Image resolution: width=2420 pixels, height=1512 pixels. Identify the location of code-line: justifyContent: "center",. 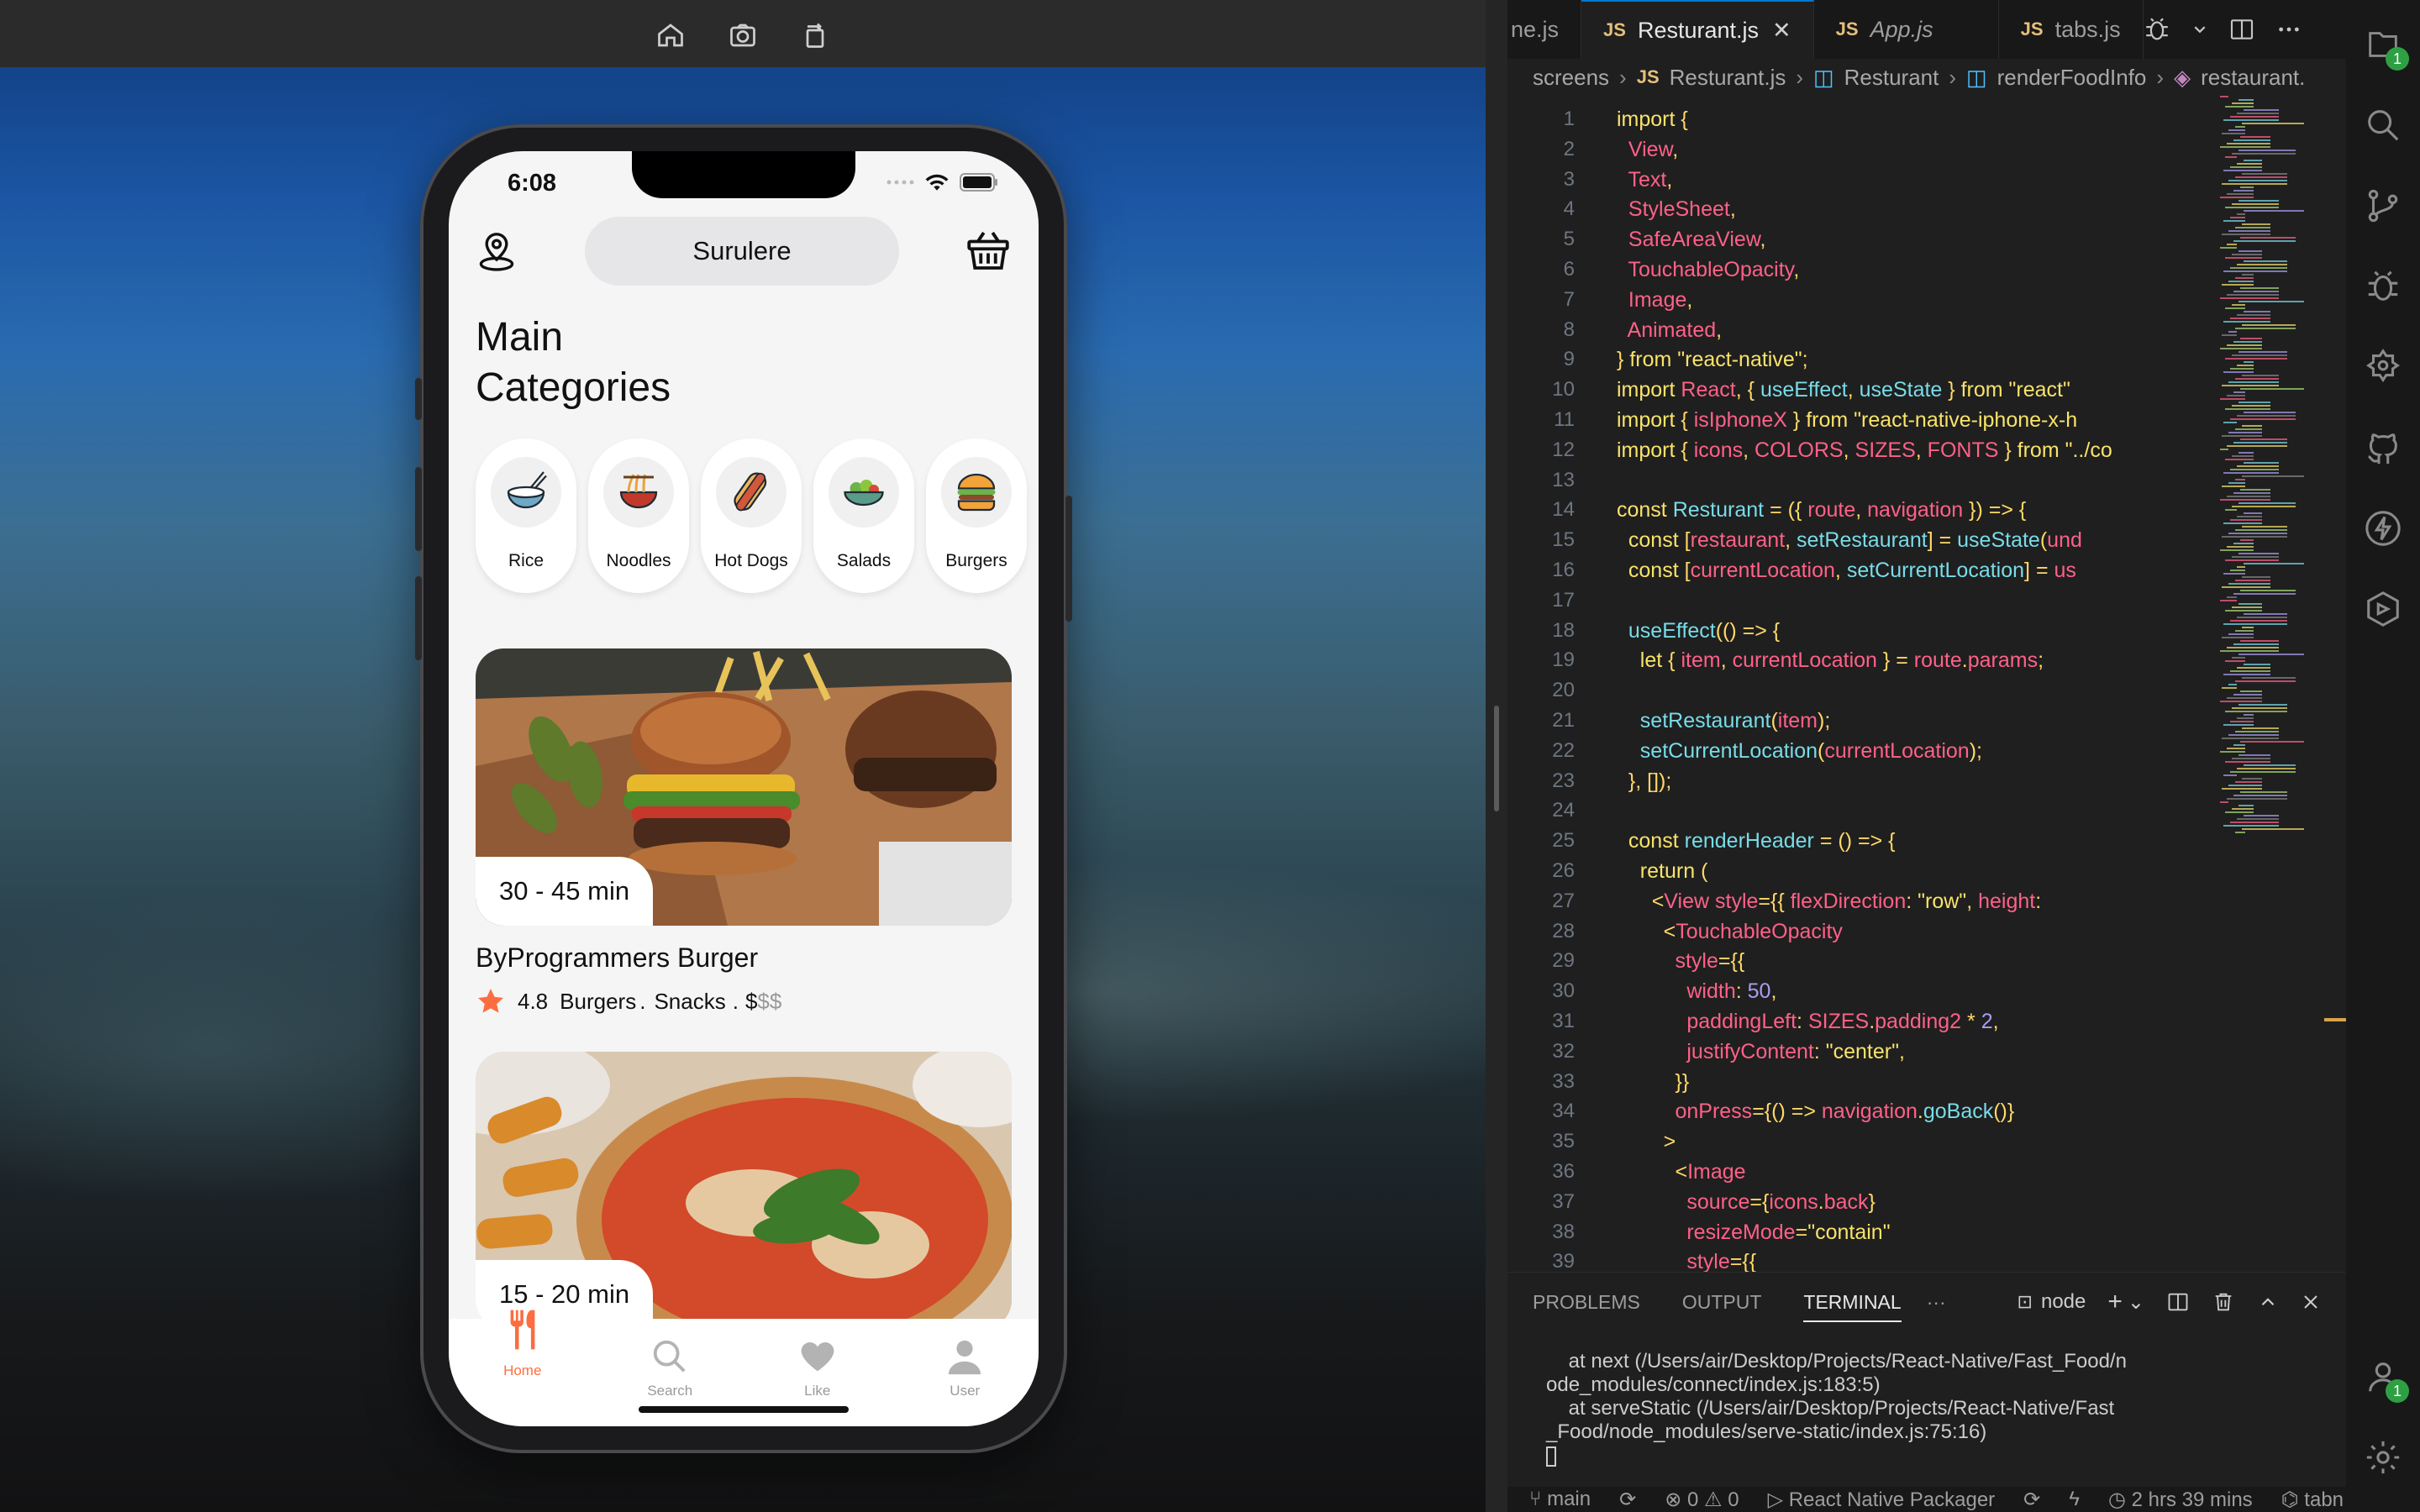
(1761, 1052).